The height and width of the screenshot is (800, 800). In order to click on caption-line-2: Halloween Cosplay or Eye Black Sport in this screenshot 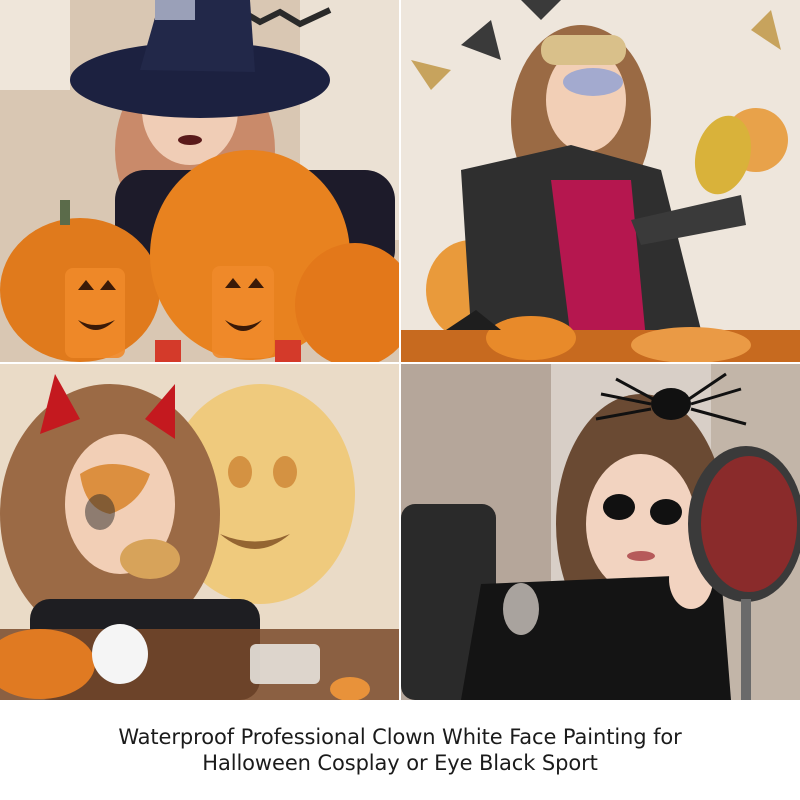, I will do `click(400, 763)`.